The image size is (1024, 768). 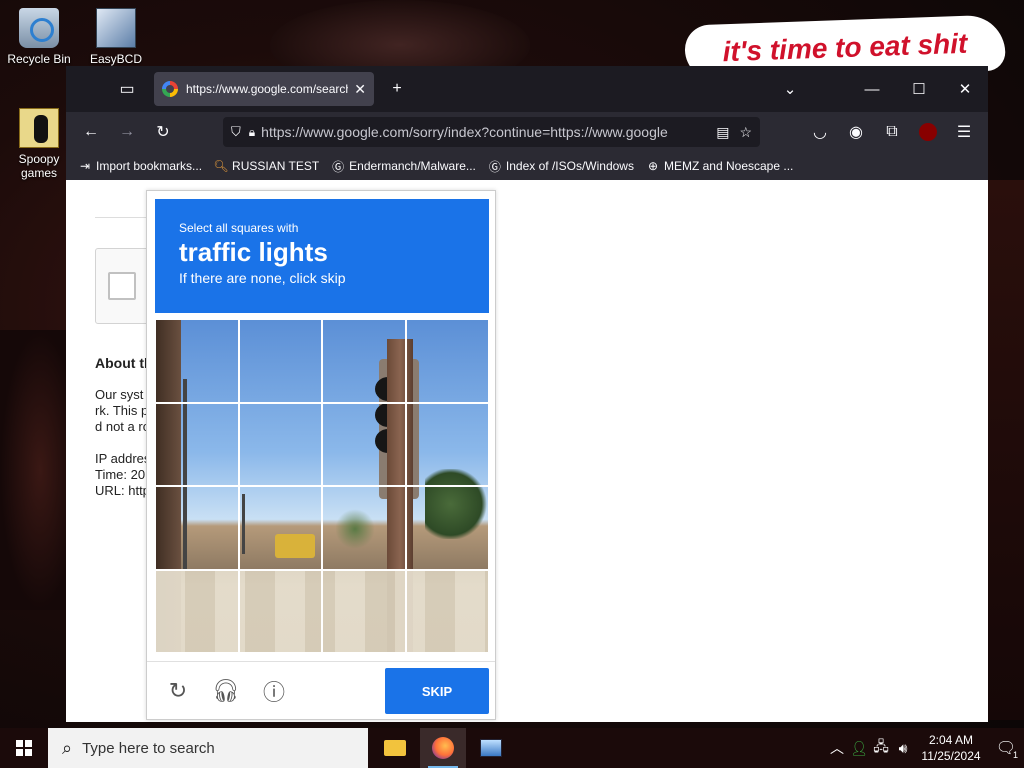 What do you see at coordinates (951, 756) in the screenshot?
I see `clock-date: 11/25/2024` at bounding box center [951, 756].